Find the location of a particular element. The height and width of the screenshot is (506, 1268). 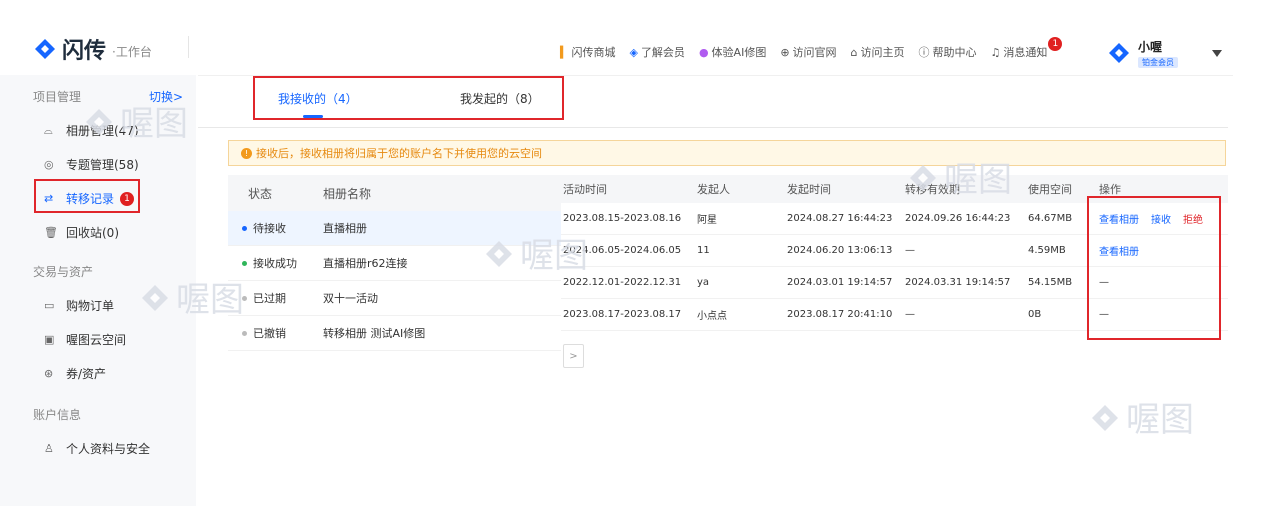

activity-time: 2023.08.17-2023.08.17 is located at coordinates (622, 314).